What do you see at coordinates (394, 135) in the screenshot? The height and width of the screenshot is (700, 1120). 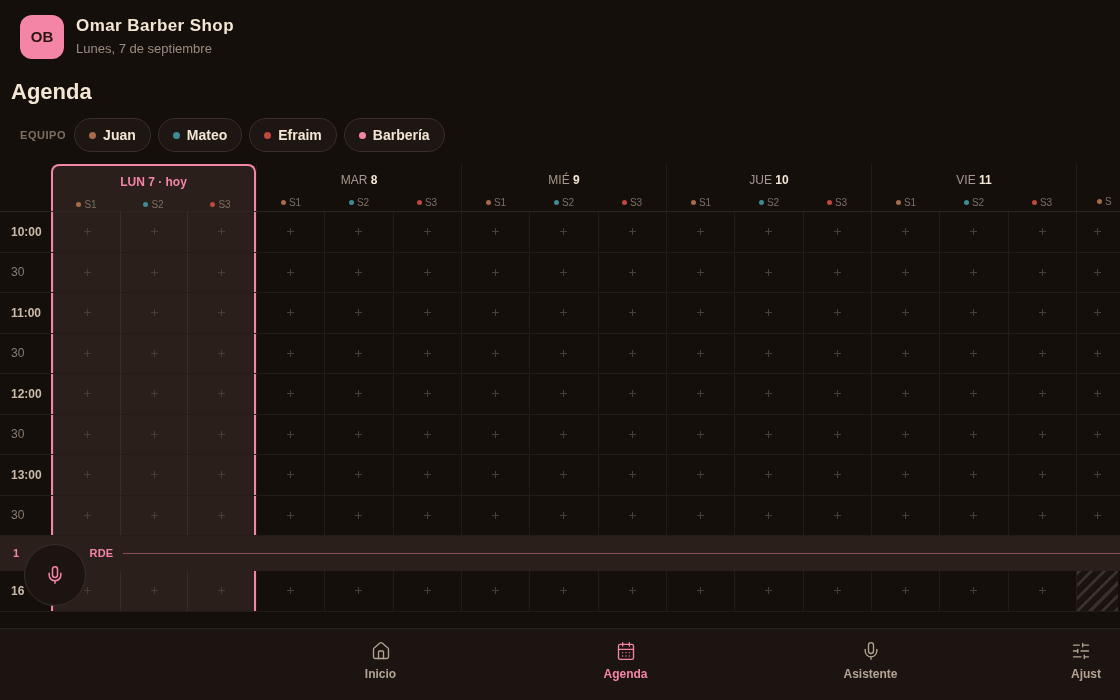 I see `team-chip: Barbería` at bounding box center [394, 135].